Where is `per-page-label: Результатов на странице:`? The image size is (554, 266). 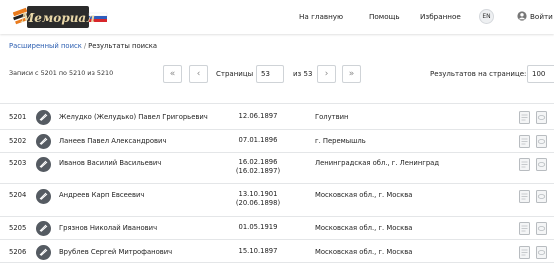
per-page-label: Результатов на странице: is located at coordinates (478, 74).